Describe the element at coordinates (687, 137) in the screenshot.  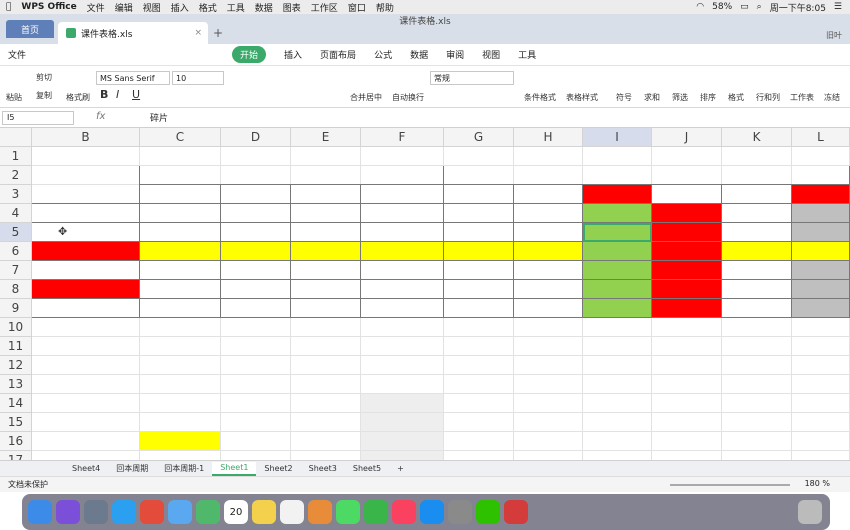
I see `col-header-J: J` at that location.